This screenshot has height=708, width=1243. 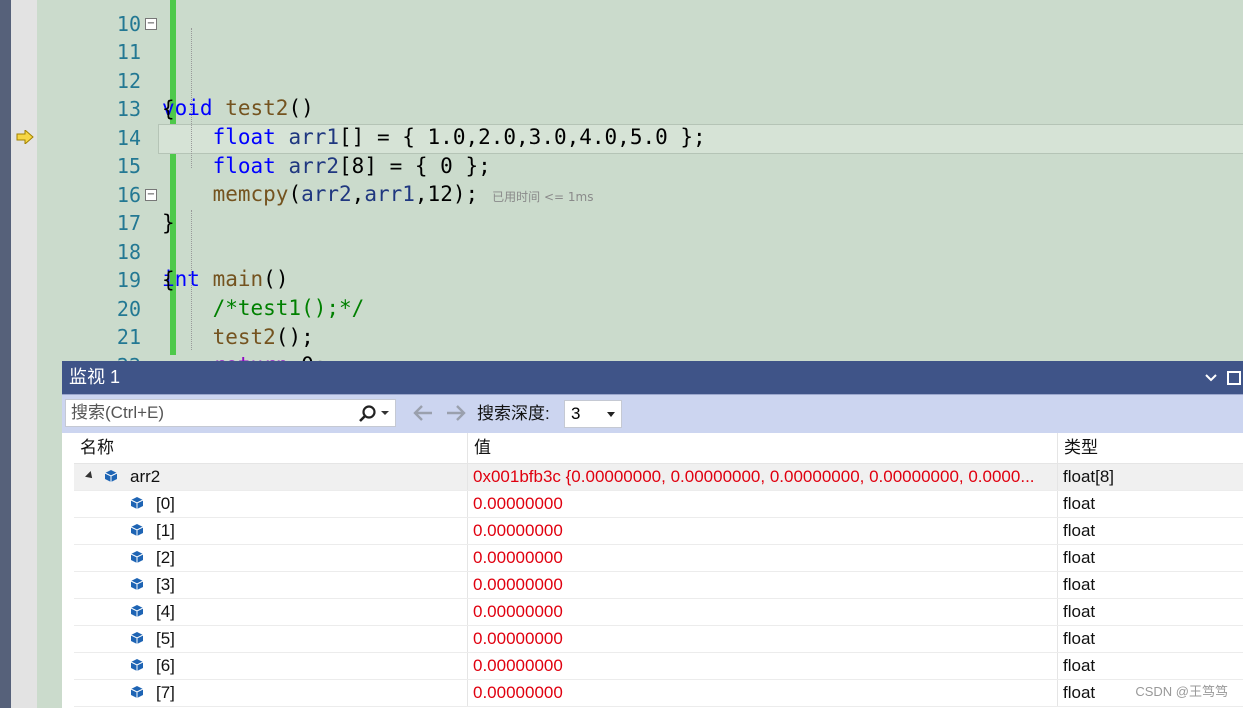 What do you see at coordinates (368, 414) in the screenshot?
I see `search-icon` at bounding box center [368, 414].